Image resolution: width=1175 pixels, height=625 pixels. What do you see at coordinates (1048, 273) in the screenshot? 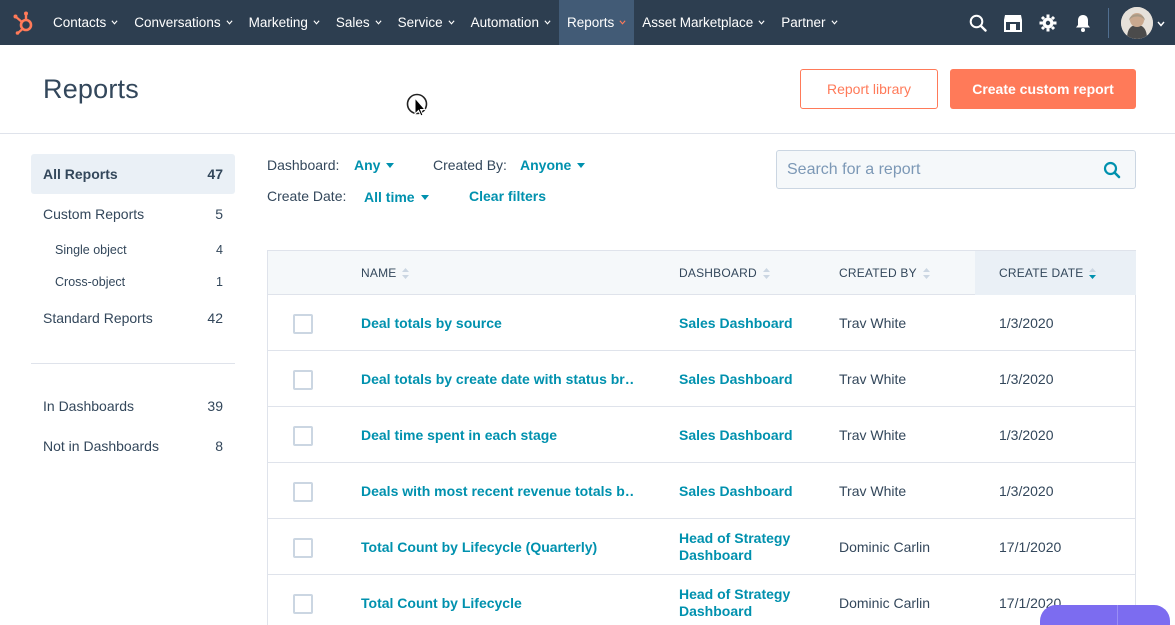
I see `column-header-create-date: CREATE DATE` at bounding box center [1048, 273].